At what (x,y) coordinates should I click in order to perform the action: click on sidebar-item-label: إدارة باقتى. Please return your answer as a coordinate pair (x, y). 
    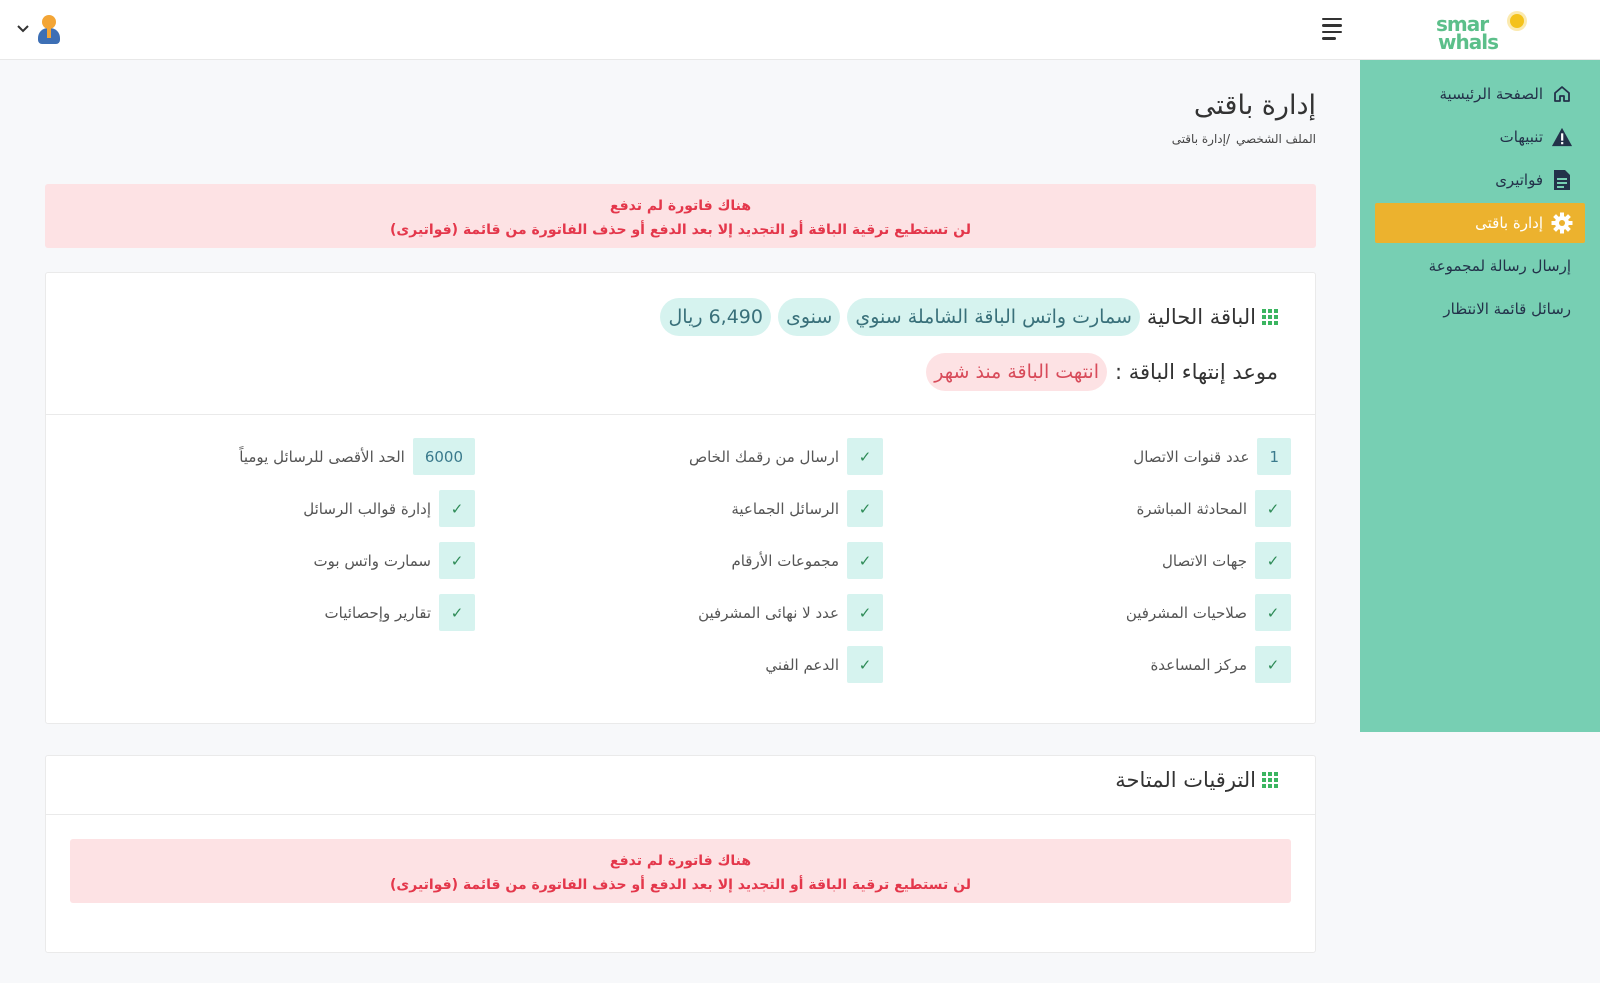
    Looking at the image, I should click on (1509, 223).